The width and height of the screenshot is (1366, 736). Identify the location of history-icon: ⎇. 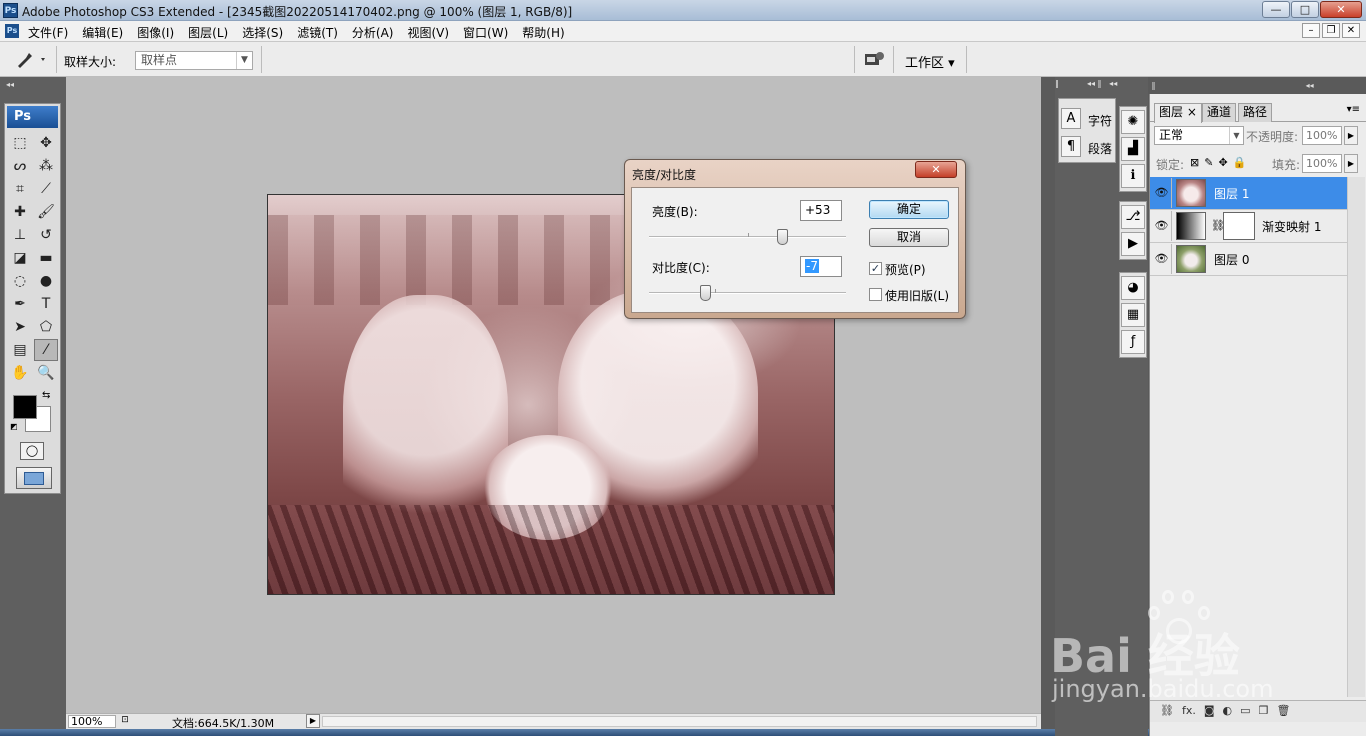
(1133, 217).